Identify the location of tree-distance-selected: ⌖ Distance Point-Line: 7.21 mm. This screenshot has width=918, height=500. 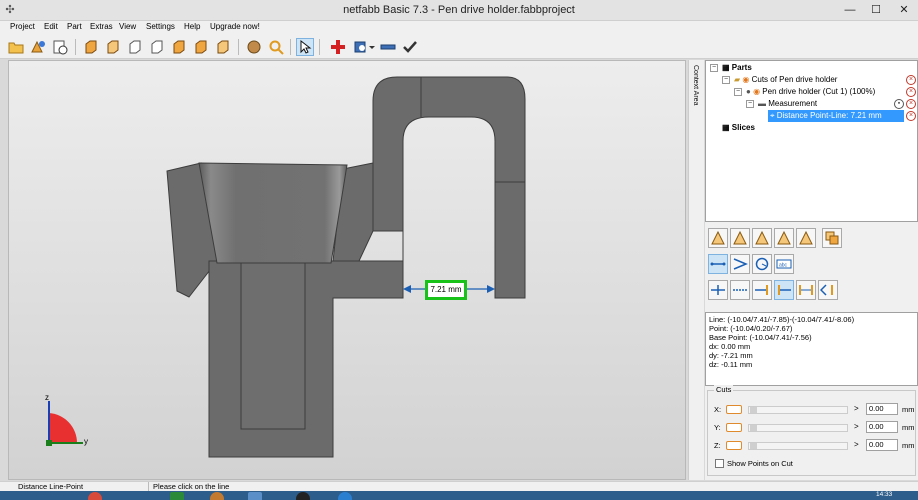
(836, 116).